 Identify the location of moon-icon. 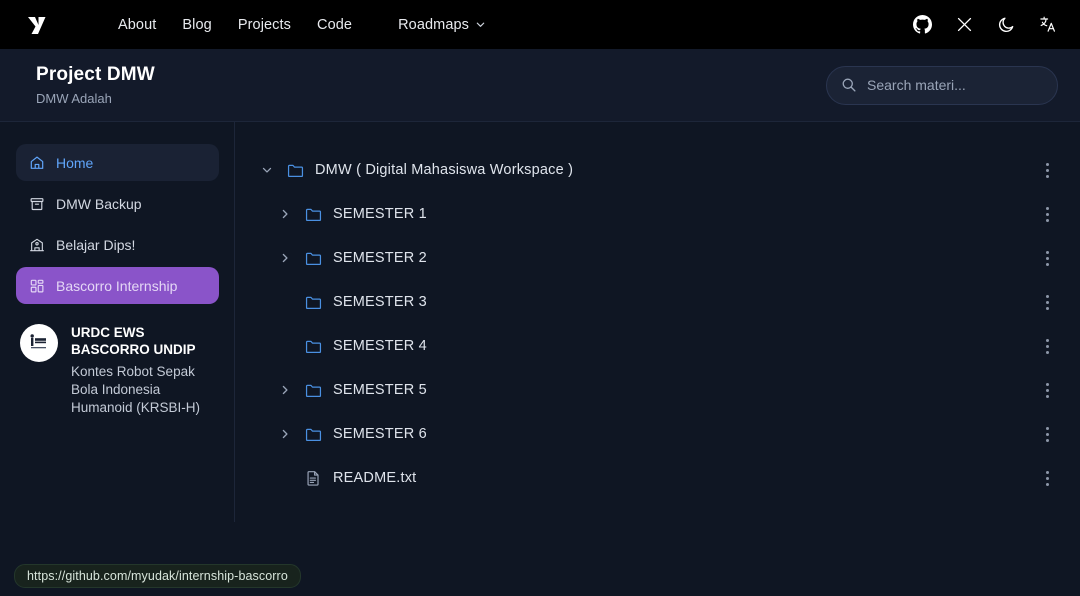
(1006, 25).